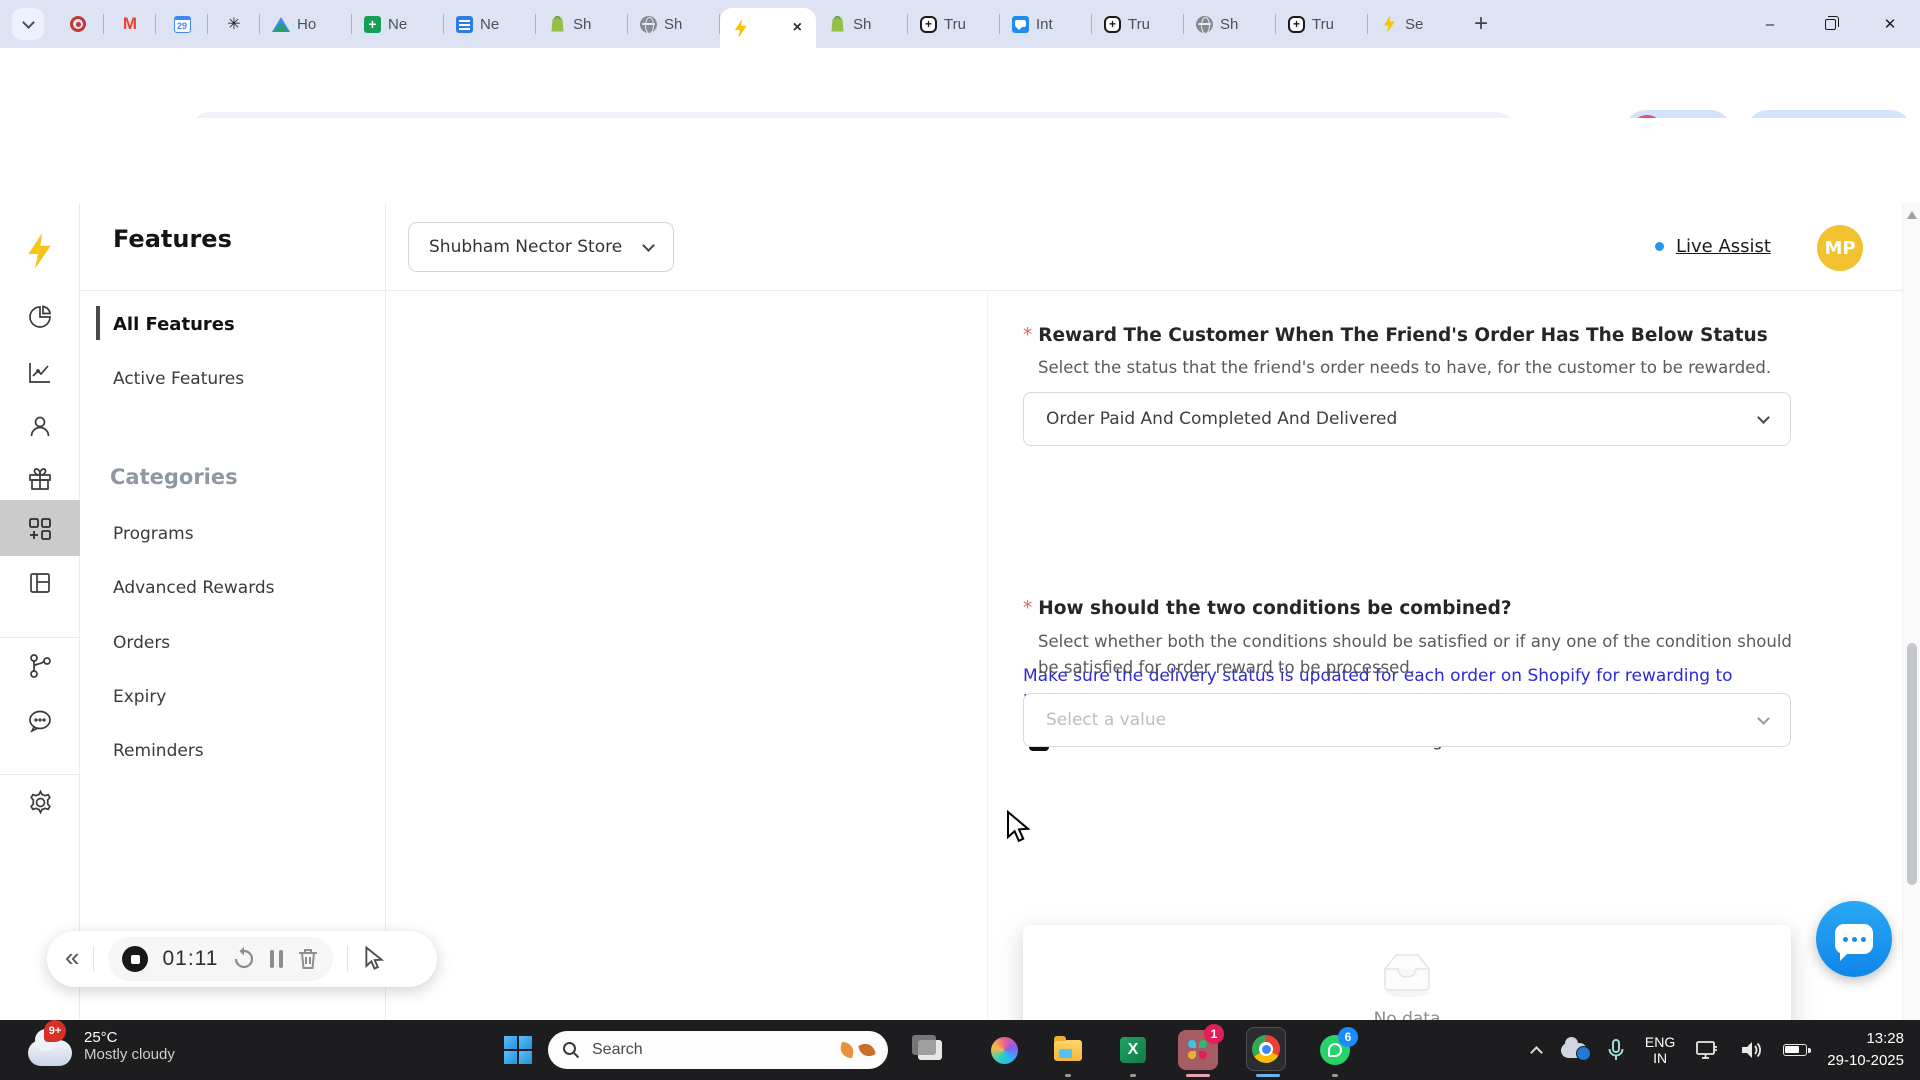 This screenshot has height=1080, width=1920. I want to click on file-explorer-button, so click(1068, 1050).